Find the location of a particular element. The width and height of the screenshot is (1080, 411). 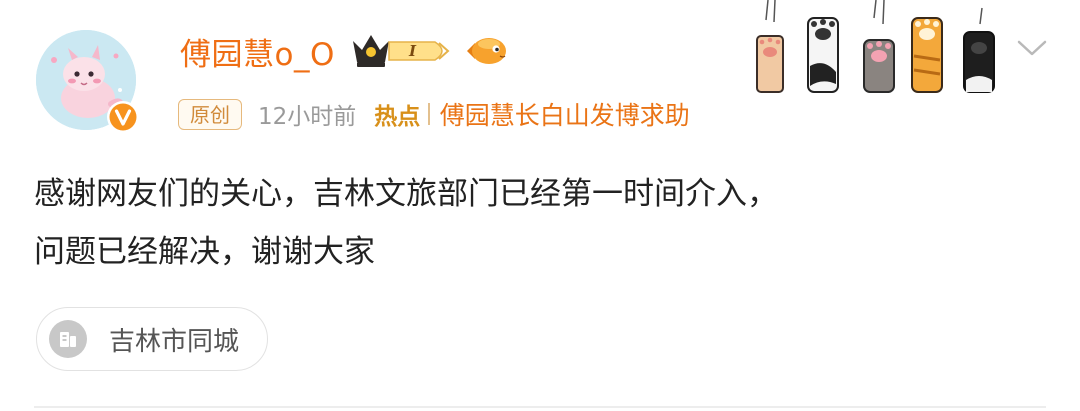

vip-crown-icon: I is located at coordinates (401, 51).